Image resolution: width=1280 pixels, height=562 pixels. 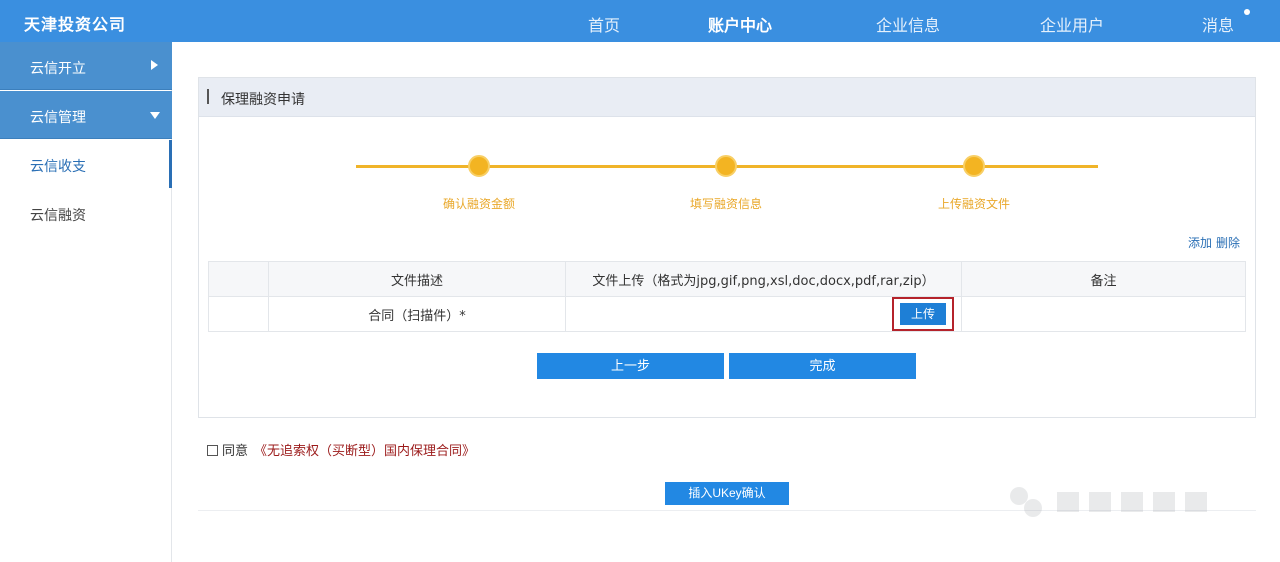 What do you see at coordinates (1072, 24) in the screenshot?
I see `nav-company-users: 企业用户` at bounding box center [1072, 24].